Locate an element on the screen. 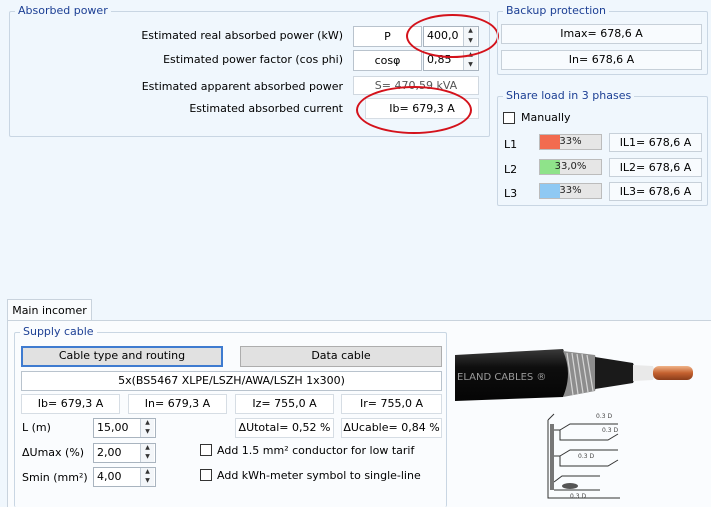 This screenshot has height=507, width=711. phase-load-bar: 33,0% is located at coordinates (570, 167).